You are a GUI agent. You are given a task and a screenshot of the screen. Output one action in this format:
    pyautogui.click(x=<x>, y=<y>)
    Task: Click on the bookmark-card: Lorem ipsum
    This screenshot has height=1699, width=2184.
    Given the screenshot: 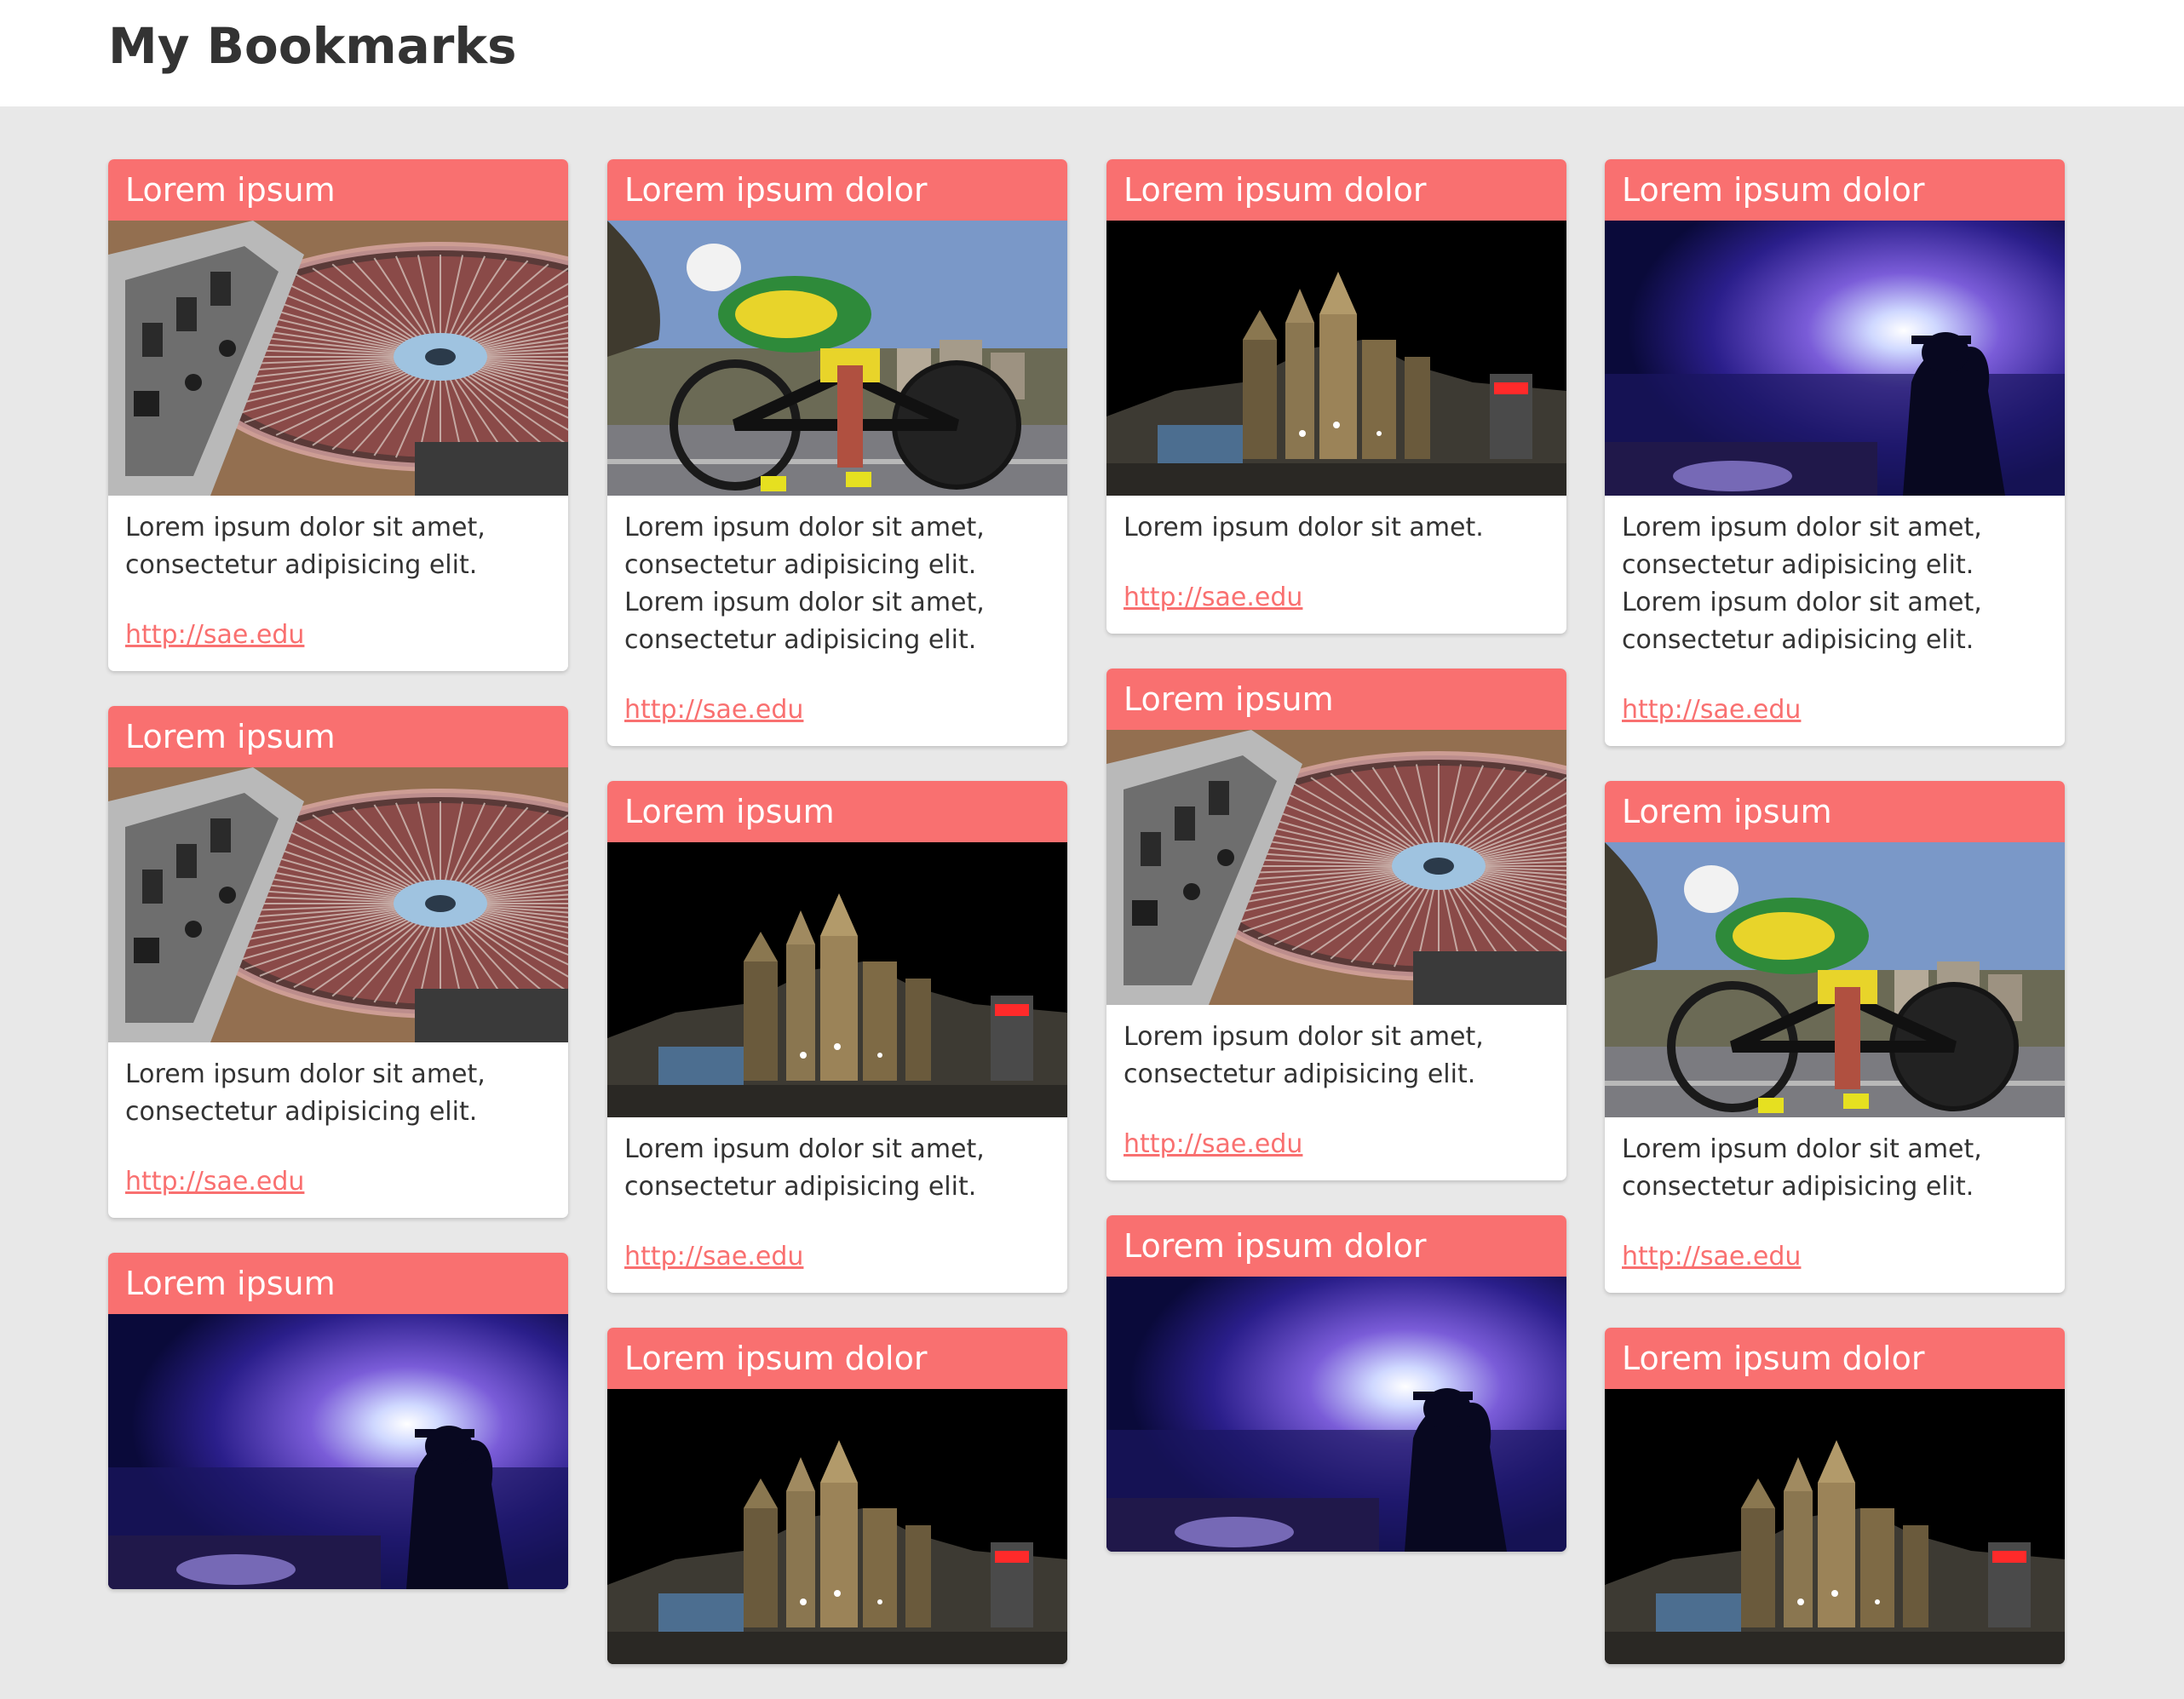 What is the action you would take?
    pyautogui.click(x=338, y=1421)
    